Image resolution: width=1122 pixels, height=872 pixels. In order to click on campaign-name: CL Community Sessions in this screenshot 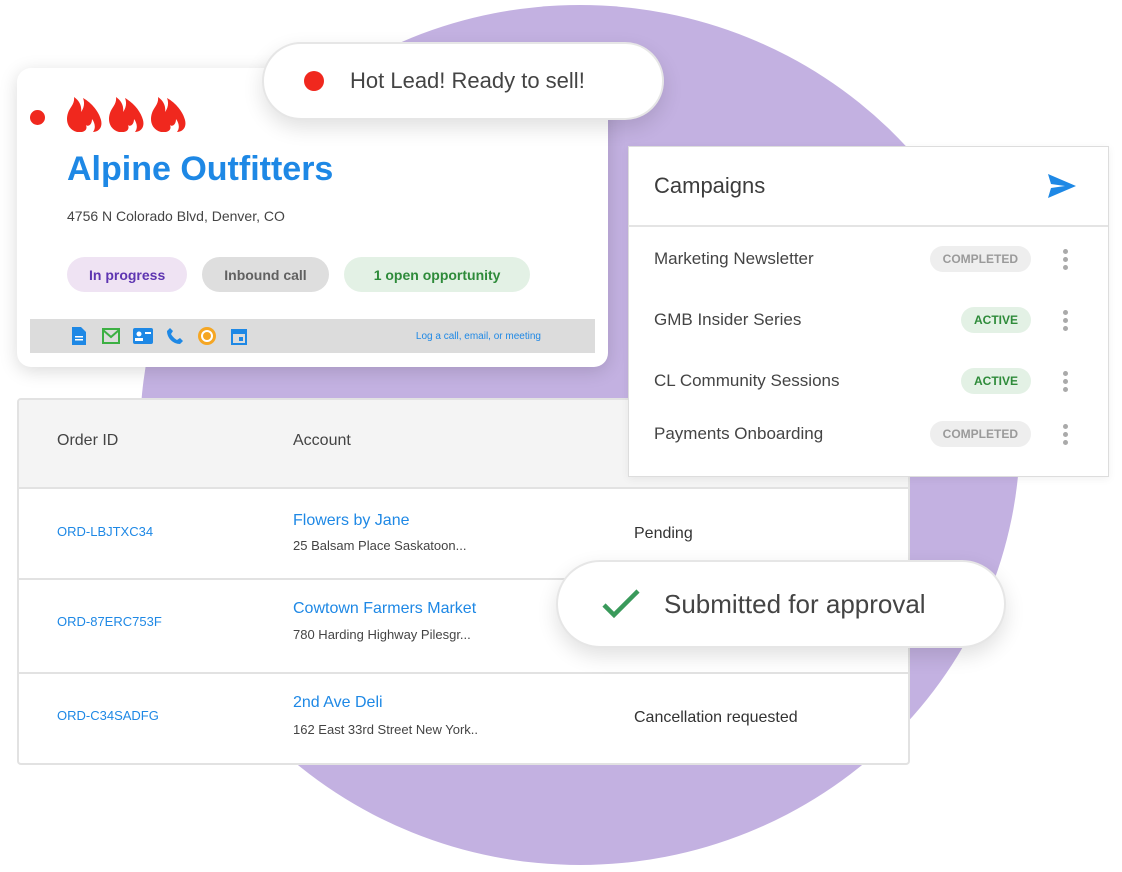, I will do `click(747, 380)`.